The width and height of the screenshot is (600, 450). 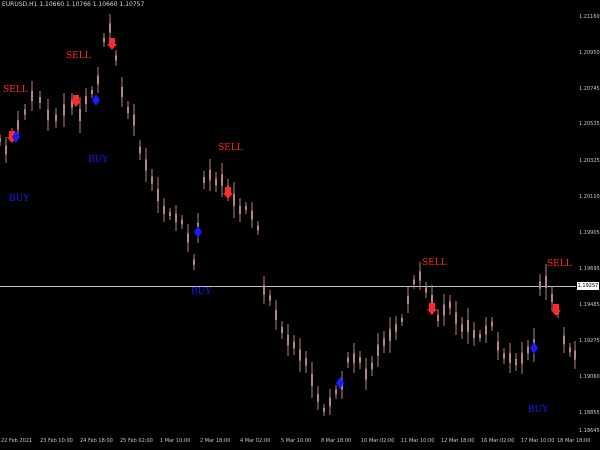 What do you see at coordinates (378, 441) in the screenshot?
I see `time-label: 10 Mar 02:00` at bounding box center [378, 441].